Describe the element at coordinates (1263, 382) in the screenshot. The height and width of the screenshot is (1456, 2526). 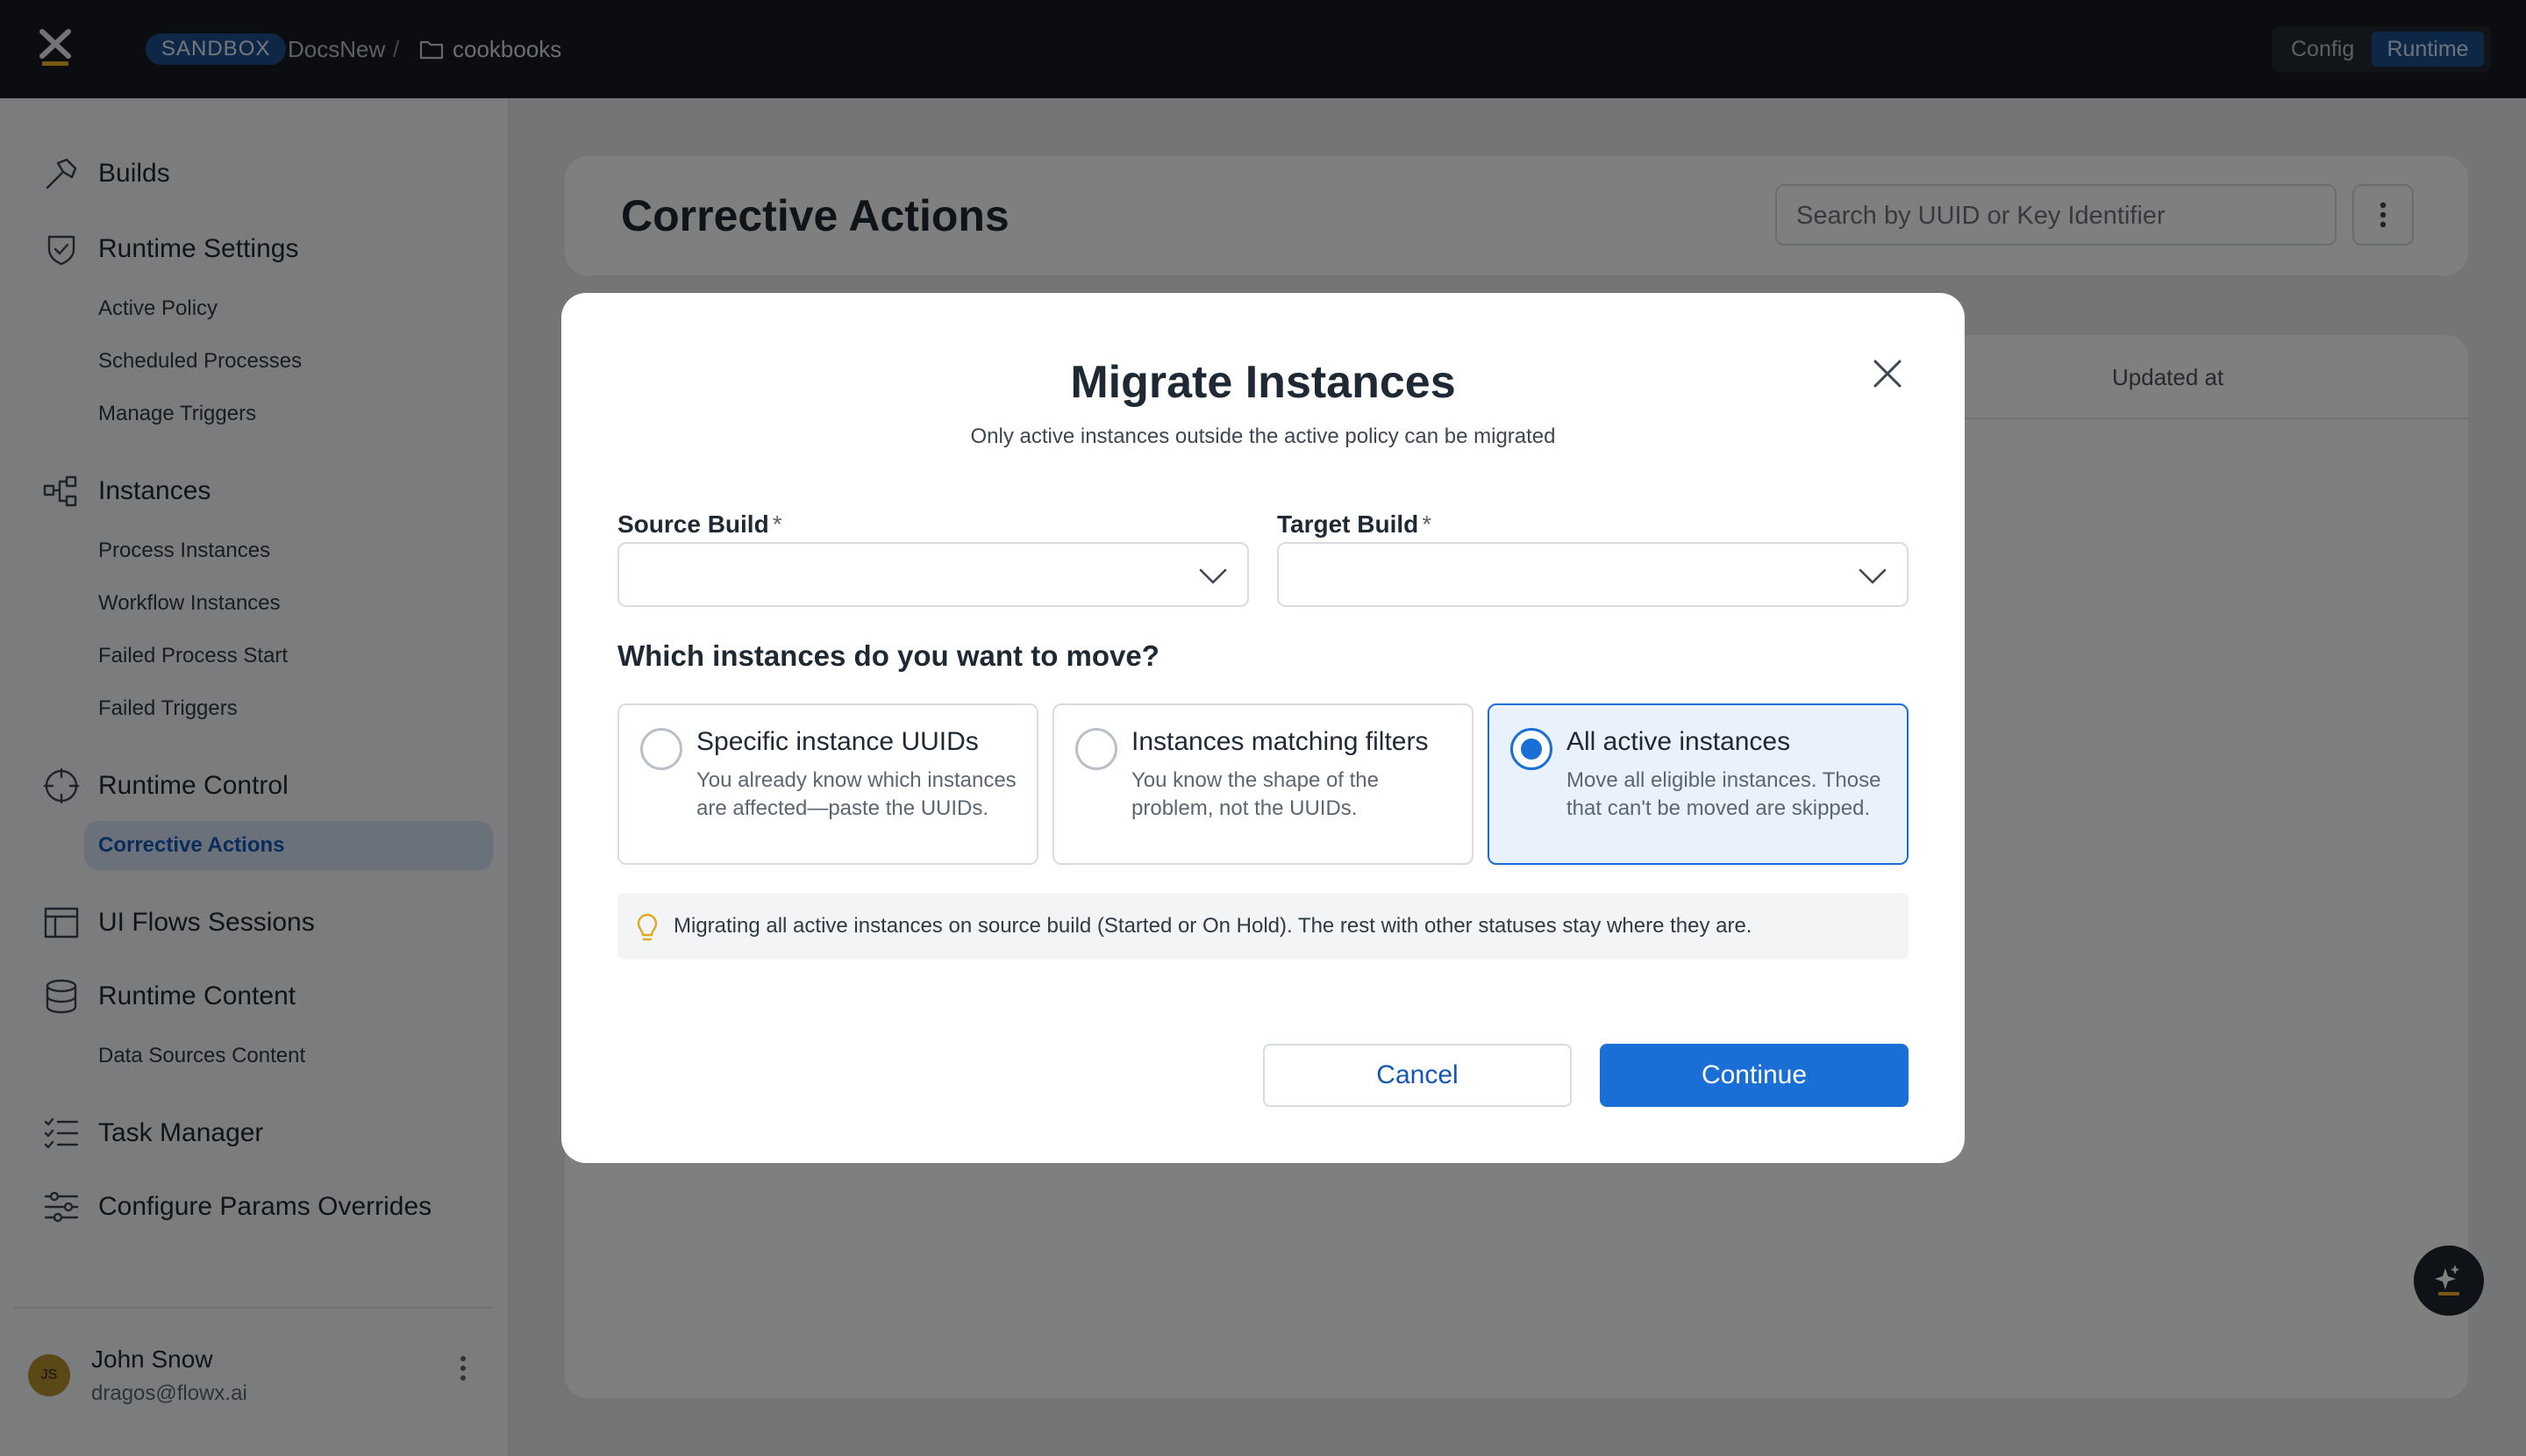
I see `dialog-title: Migrate Instances` at that location.